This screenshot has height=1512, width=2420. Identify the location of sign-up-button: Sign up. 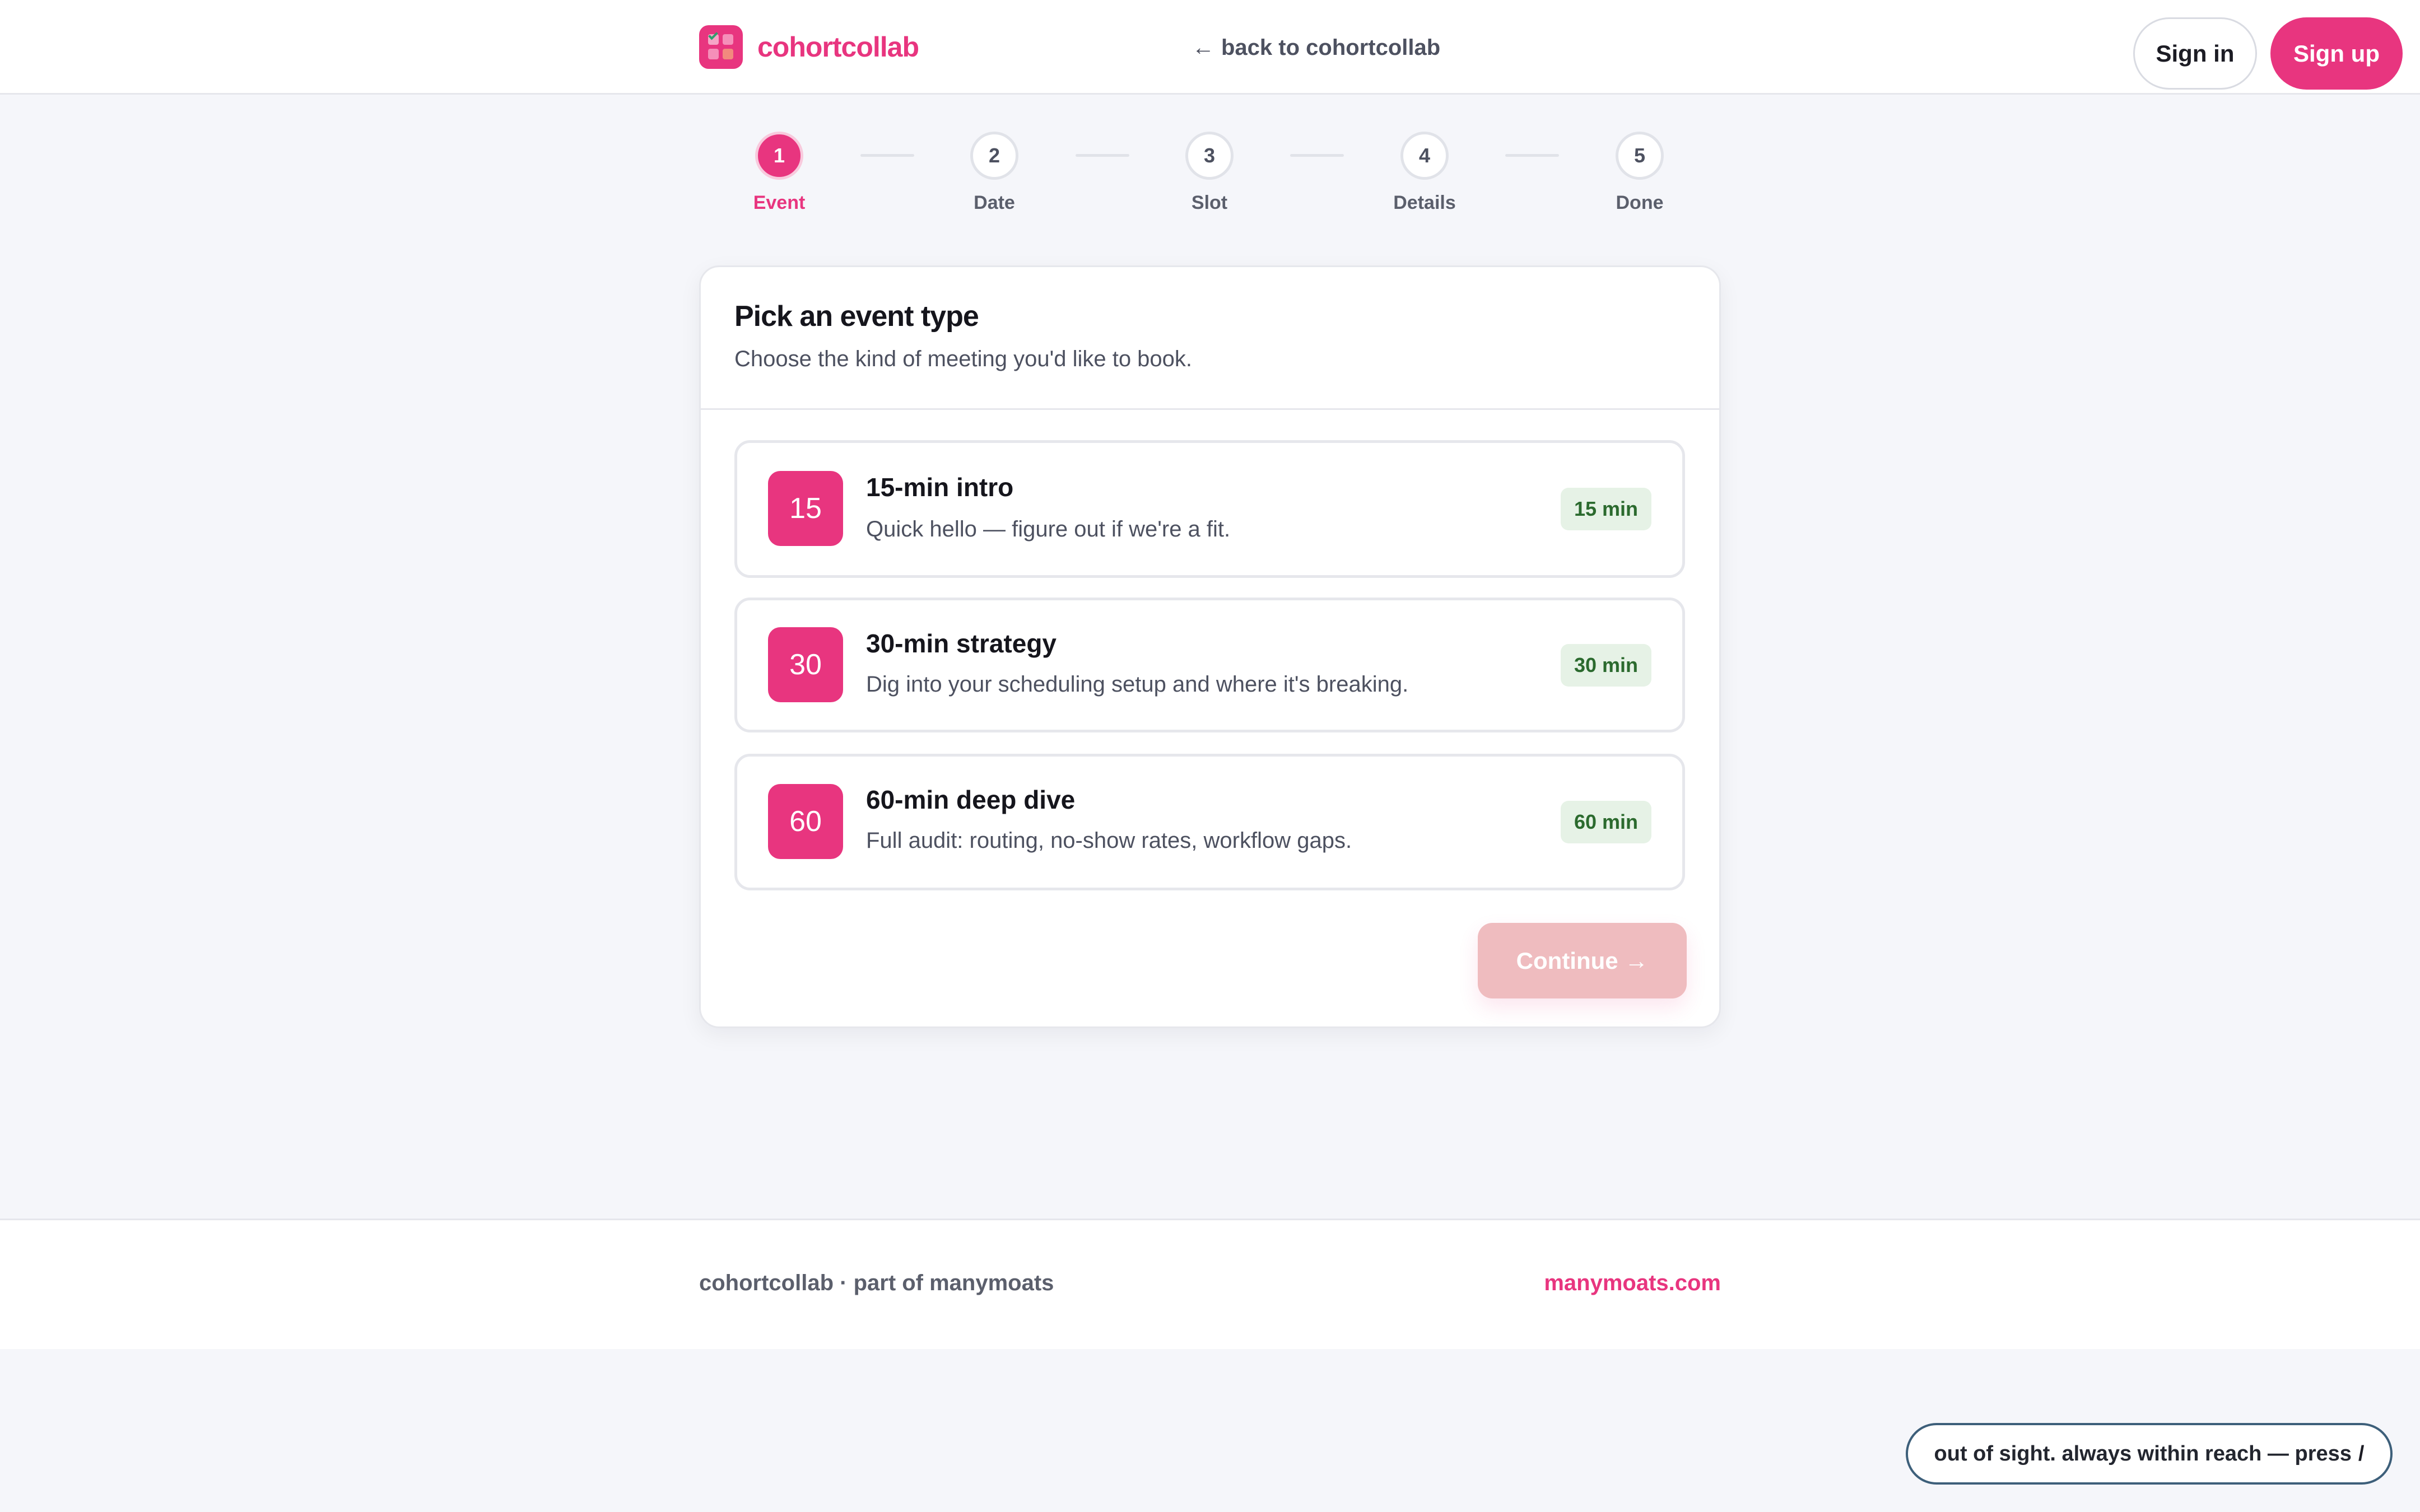
(2336, 54).